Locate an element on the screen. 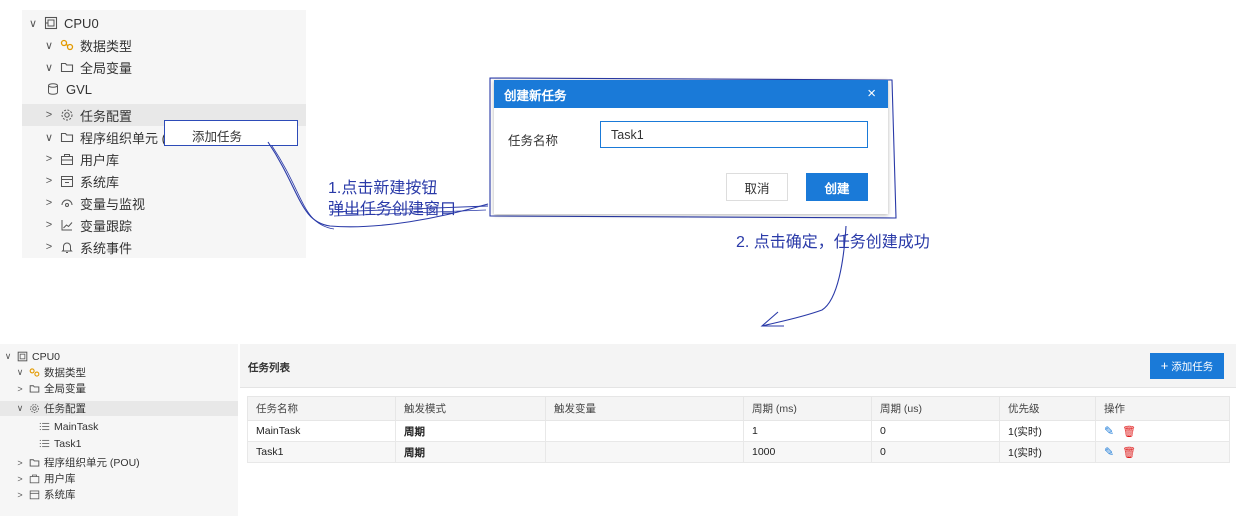 The height and width of the screenshot is (516, 1236). tree-item-label: 变量与监视 is located at coordinates (113, 204).